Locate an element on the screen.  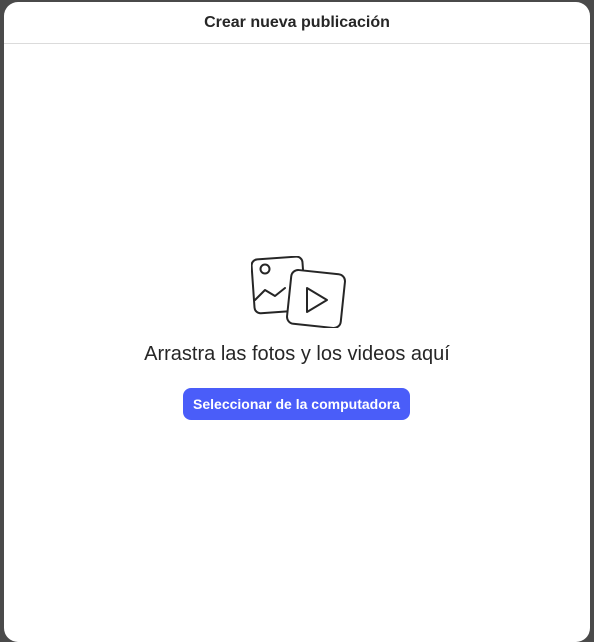
photo-video-icon is located at coordinates (298, 292).